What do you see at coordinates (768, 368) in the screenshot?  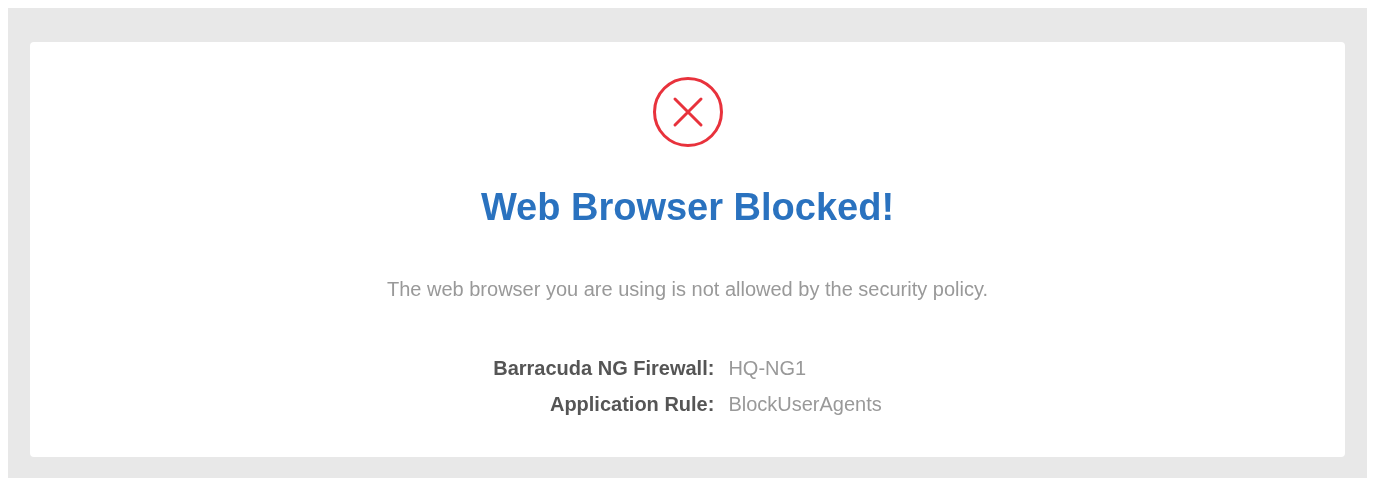 I see `detail-value: HQ-NG1` at bounding box center [768, 368].